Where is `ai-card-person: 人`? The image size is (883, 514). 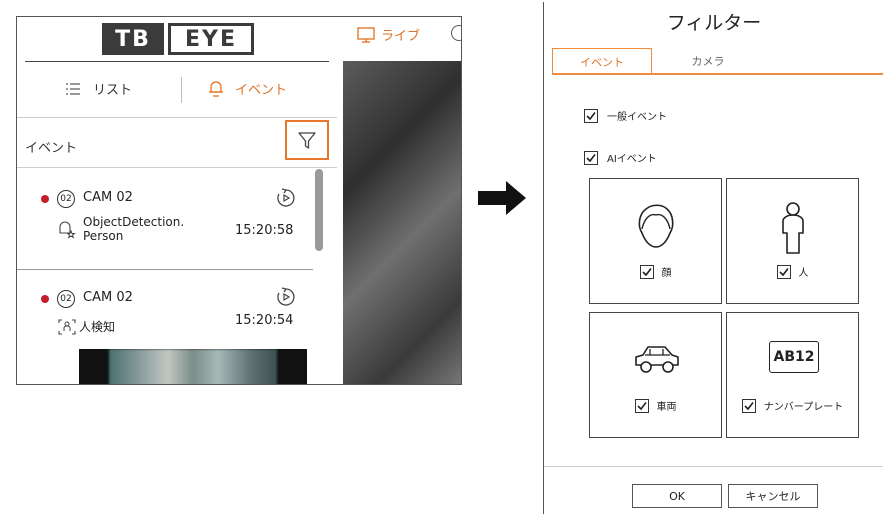 ai-card-person: 人 is located at coordinates (792, 241).